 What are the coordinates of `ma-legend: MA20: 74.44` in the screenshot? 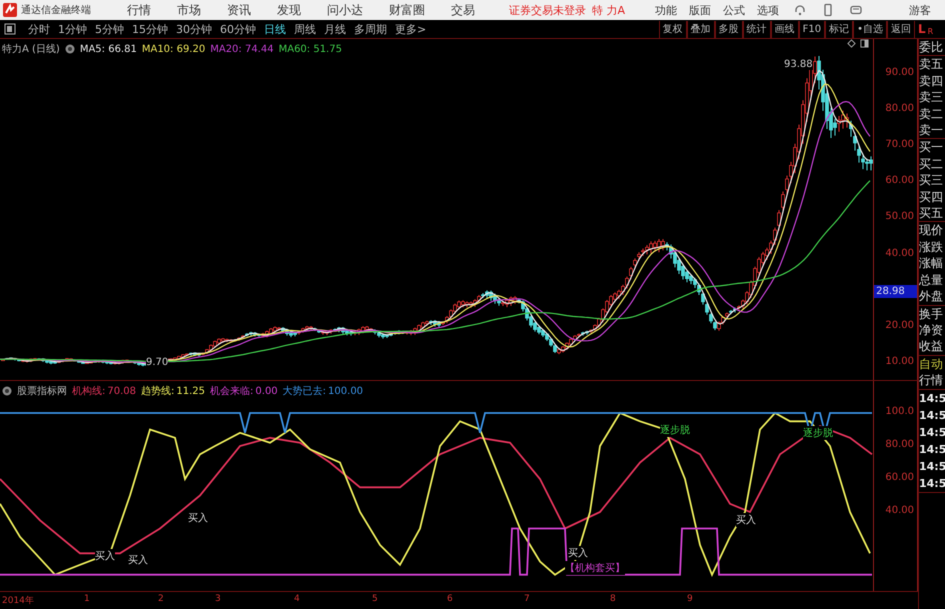 It's located at (242, 49).